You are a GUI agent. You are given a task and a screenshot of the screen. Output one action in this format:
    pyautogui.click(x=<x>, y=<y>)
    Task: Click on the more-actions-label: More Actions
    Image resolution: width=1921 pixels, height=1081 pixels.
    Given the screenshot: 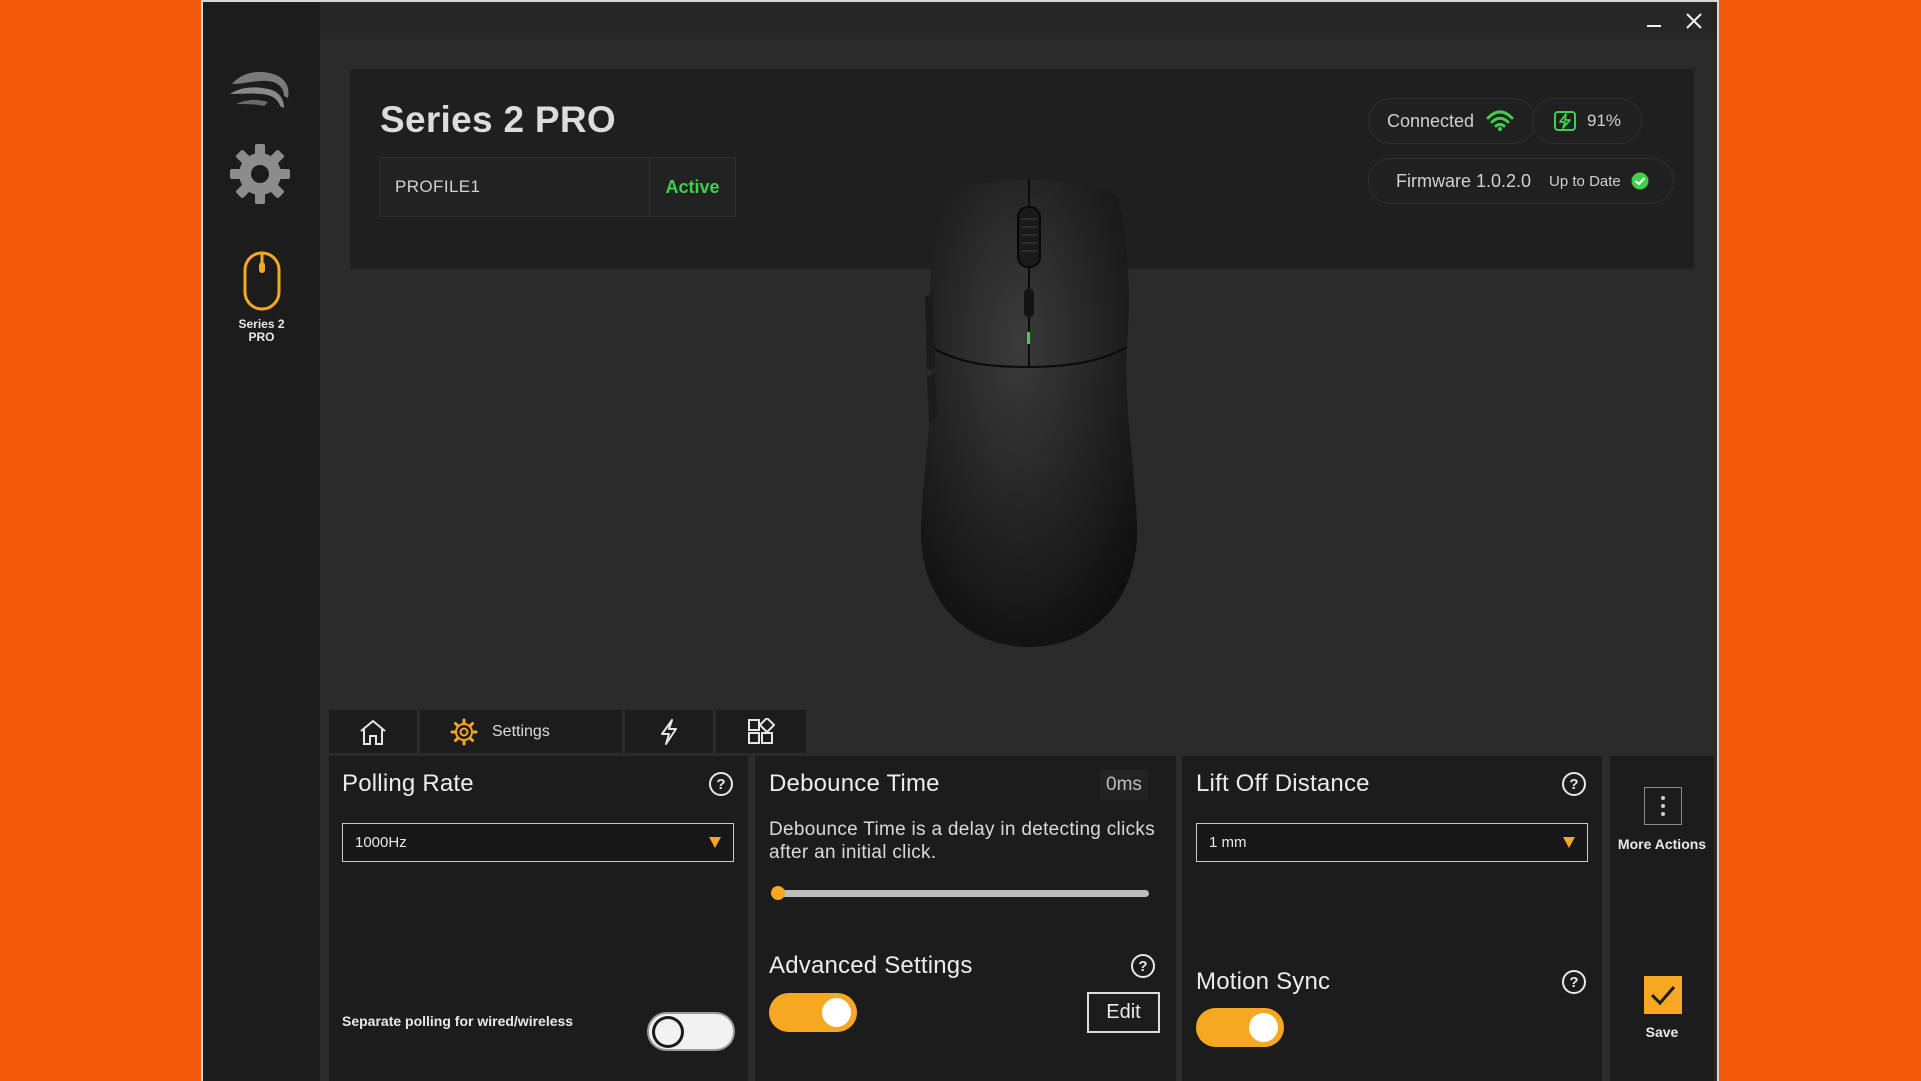 What is the action you would take?
    pyautogui.click(x=1662, y=844)
    